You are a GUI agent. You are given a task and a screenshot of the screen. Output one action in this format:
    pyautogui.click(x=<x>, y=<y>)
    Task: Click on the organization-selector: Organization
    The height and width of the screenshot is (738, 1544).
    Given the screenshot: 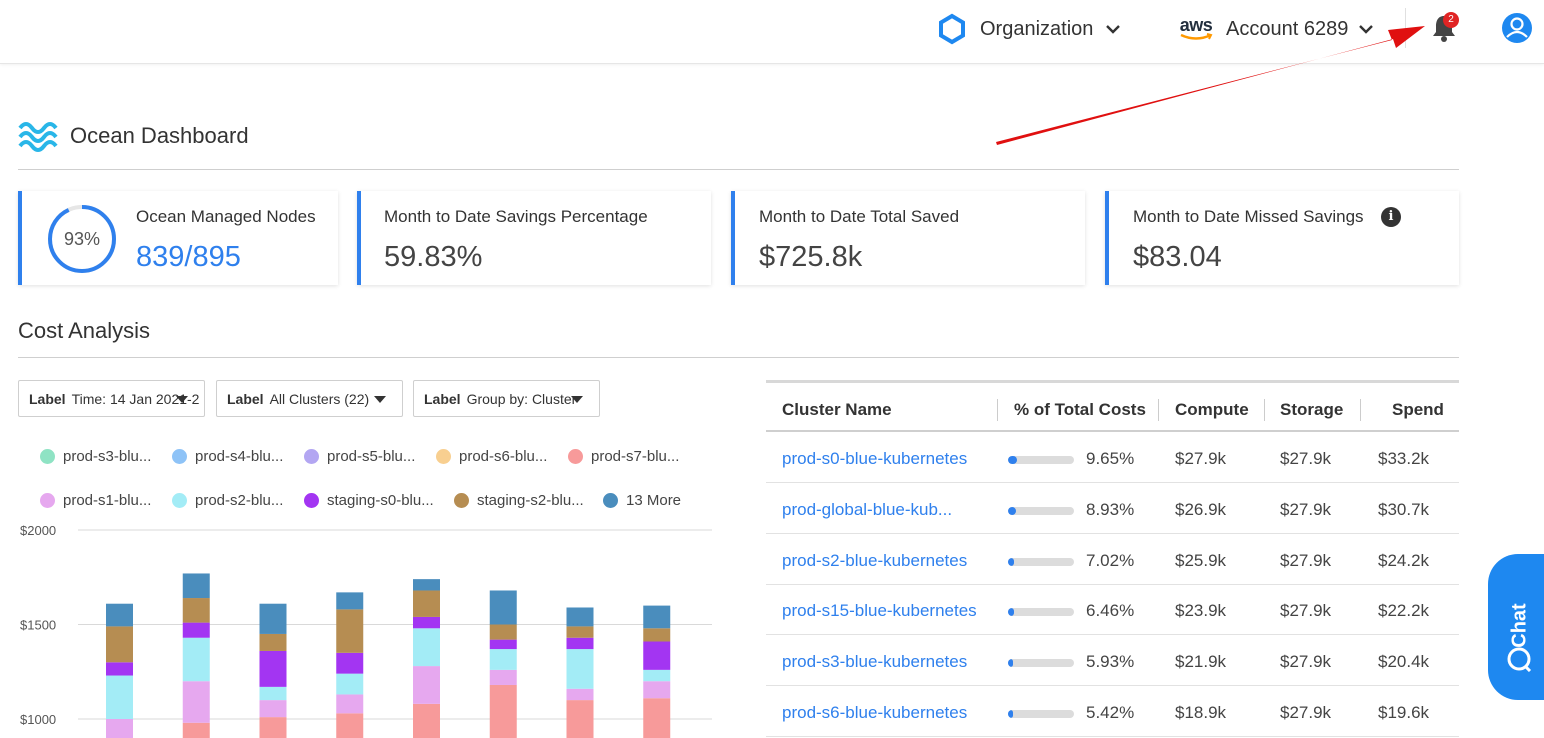 What is the action you would take?
    pyautogui.click(x=1028, y=29)
    